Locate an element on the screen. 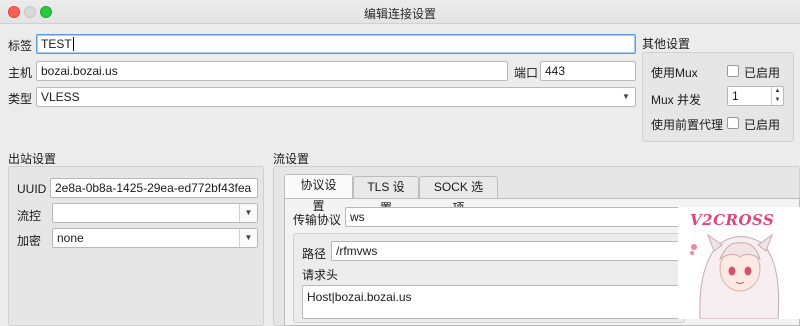  use-front-proxy-checkbox is located at coordinates (733, 123).